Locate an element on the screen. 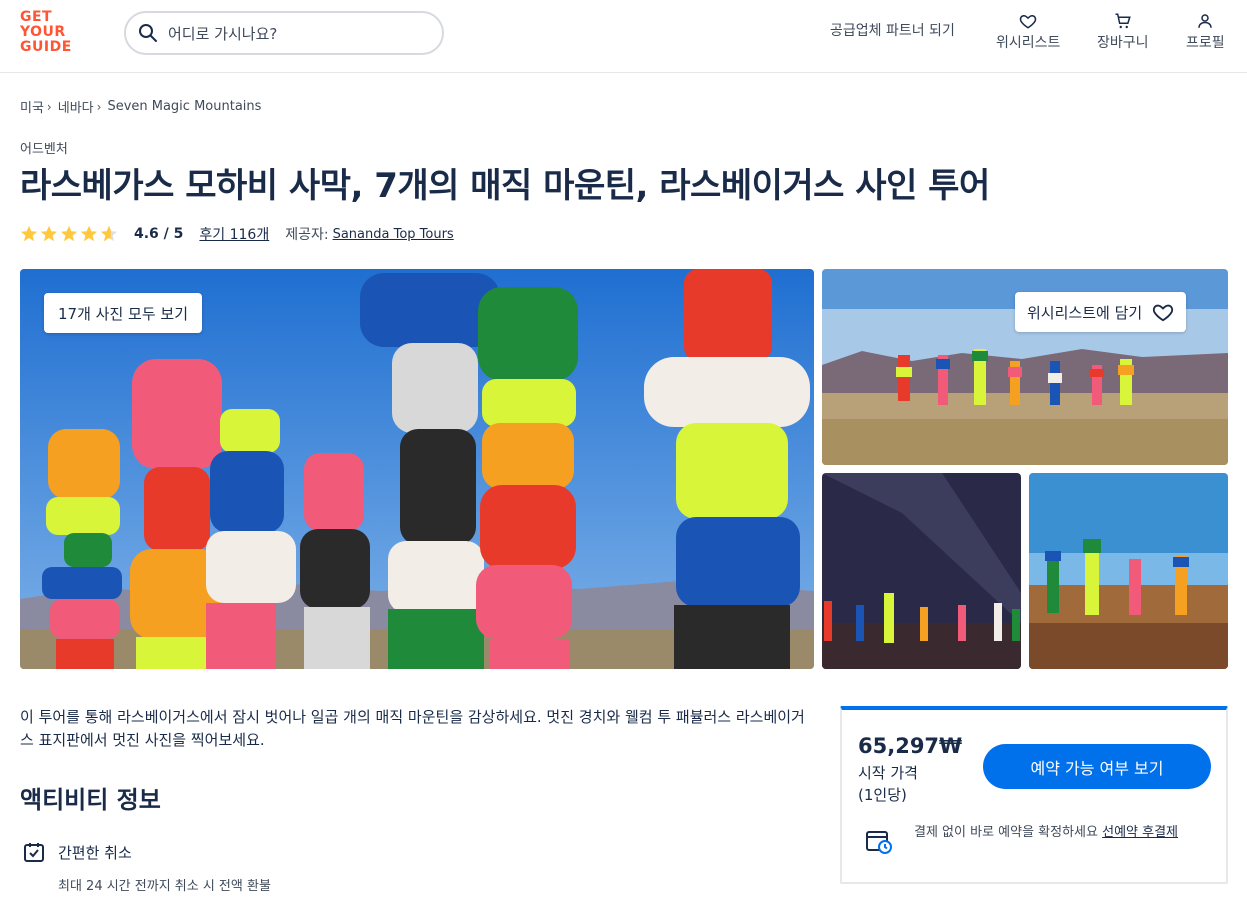 Image resolution: width=1247 pixels, height=897 pixels. activity-info-title: 액티비티 정보 is located at coordinates (90, 800).